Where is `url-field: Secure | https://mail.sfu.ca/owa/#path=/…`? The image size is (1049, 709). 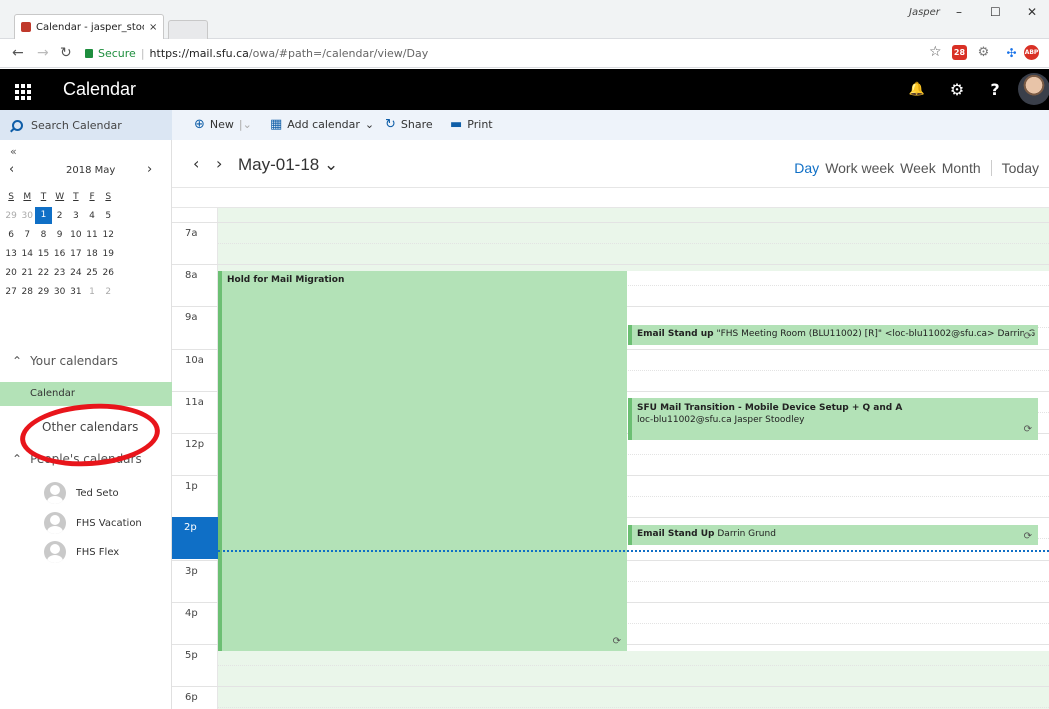
url-field: Secure | https://mail.sfu.ca/owa/#path=/… is located at coordinates (500, 53).